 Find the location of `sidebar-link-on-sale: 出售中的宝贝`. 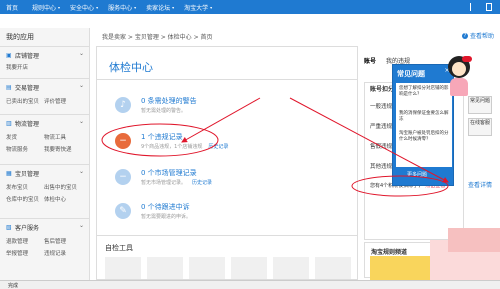

sidebar-link-on-sale: 出售中的宝贝 is located at coordinates (60, 187).